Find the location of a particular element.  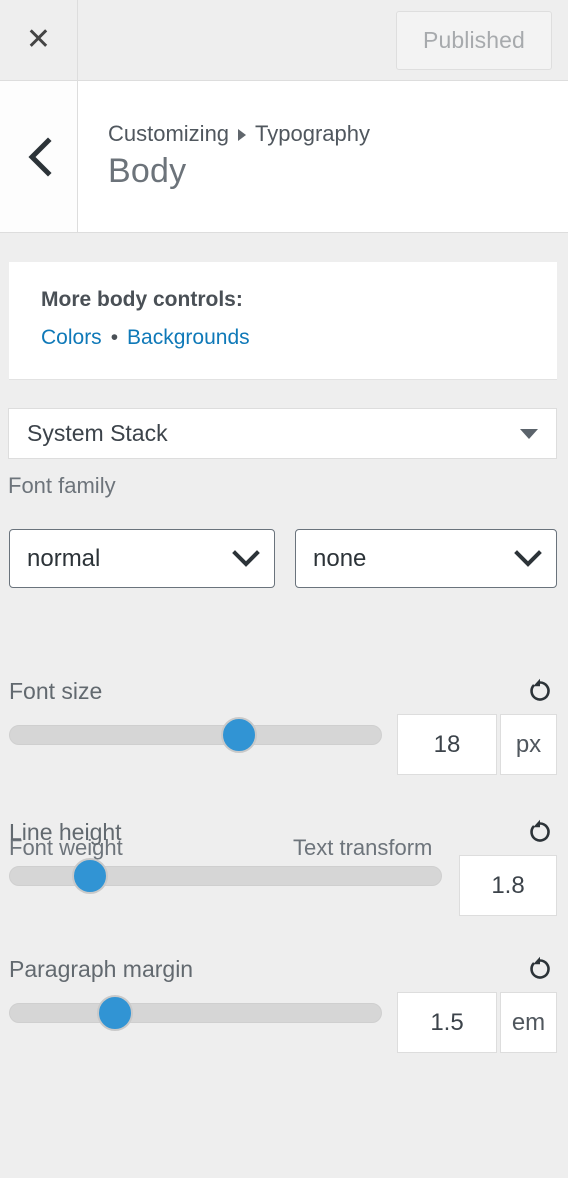

page-title: Body is located at coordinates (147, 171).